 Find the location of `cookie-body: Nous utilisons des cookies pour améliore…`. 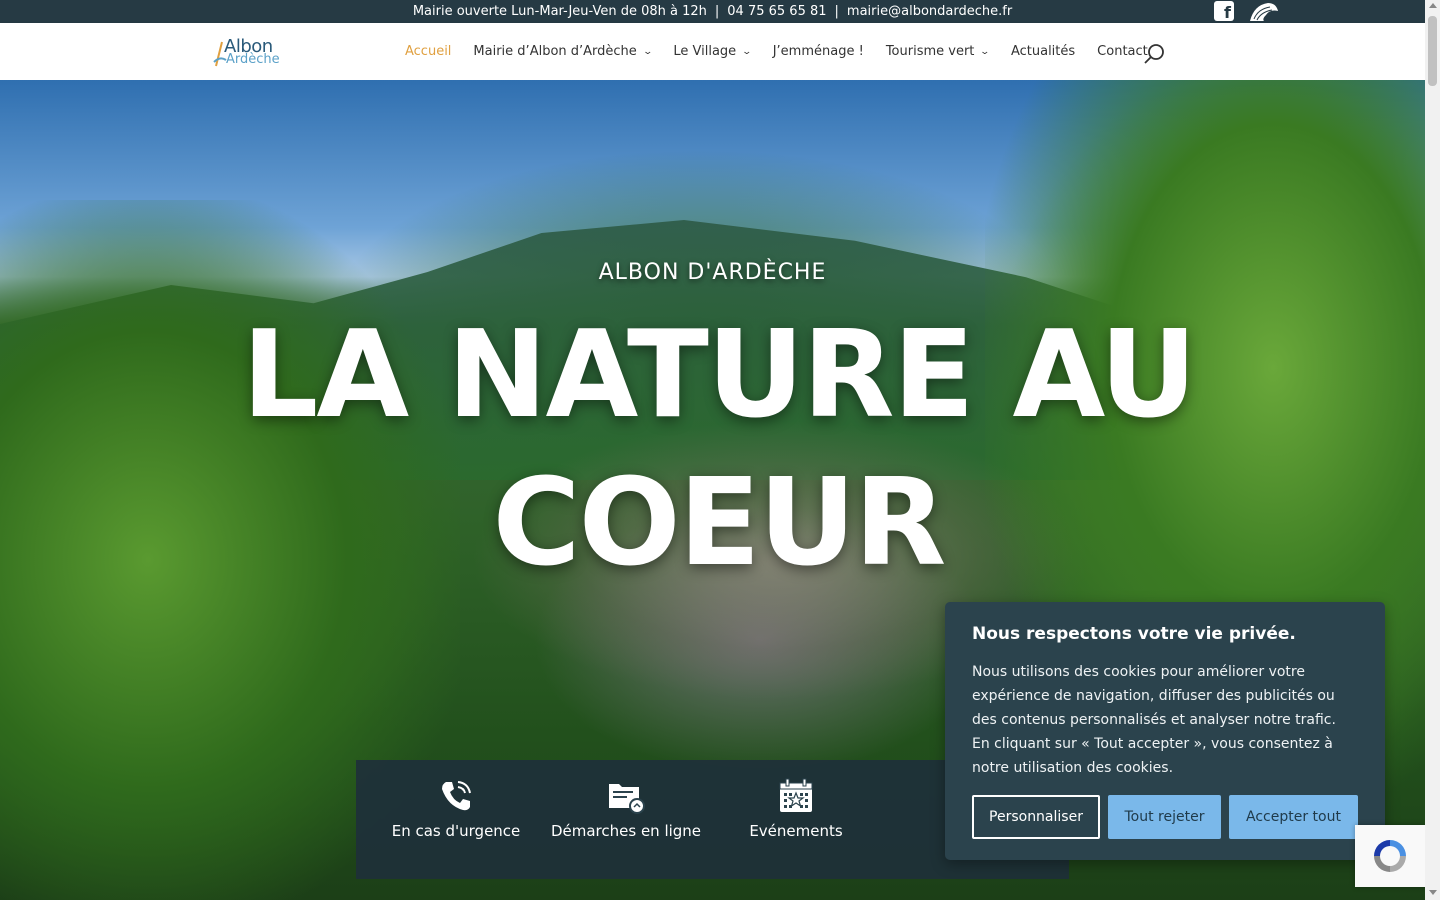

cookie-body: Nous utilisons des cookies pour améliore… is located at coordinates (1154, 720).